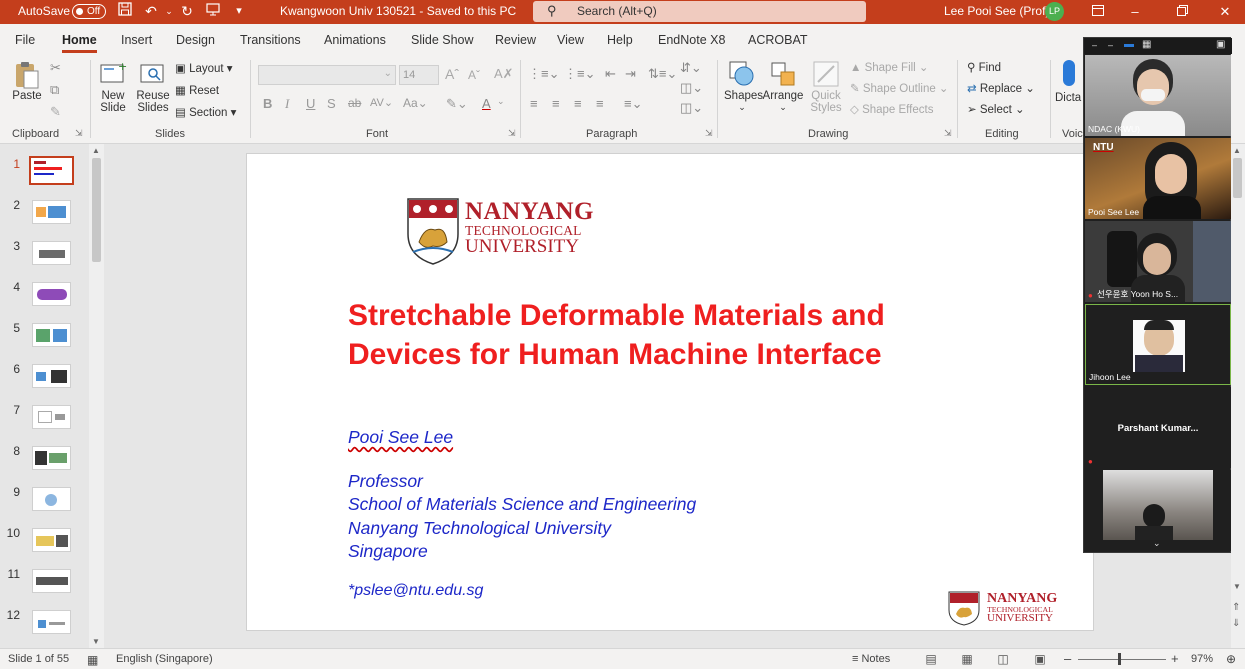 The height and width of the screenshot is (669, 1245). Describe the element at coordinates (948, 133) in the screenshot. I see `drawing-launcher-icon: ⇲` at that location.